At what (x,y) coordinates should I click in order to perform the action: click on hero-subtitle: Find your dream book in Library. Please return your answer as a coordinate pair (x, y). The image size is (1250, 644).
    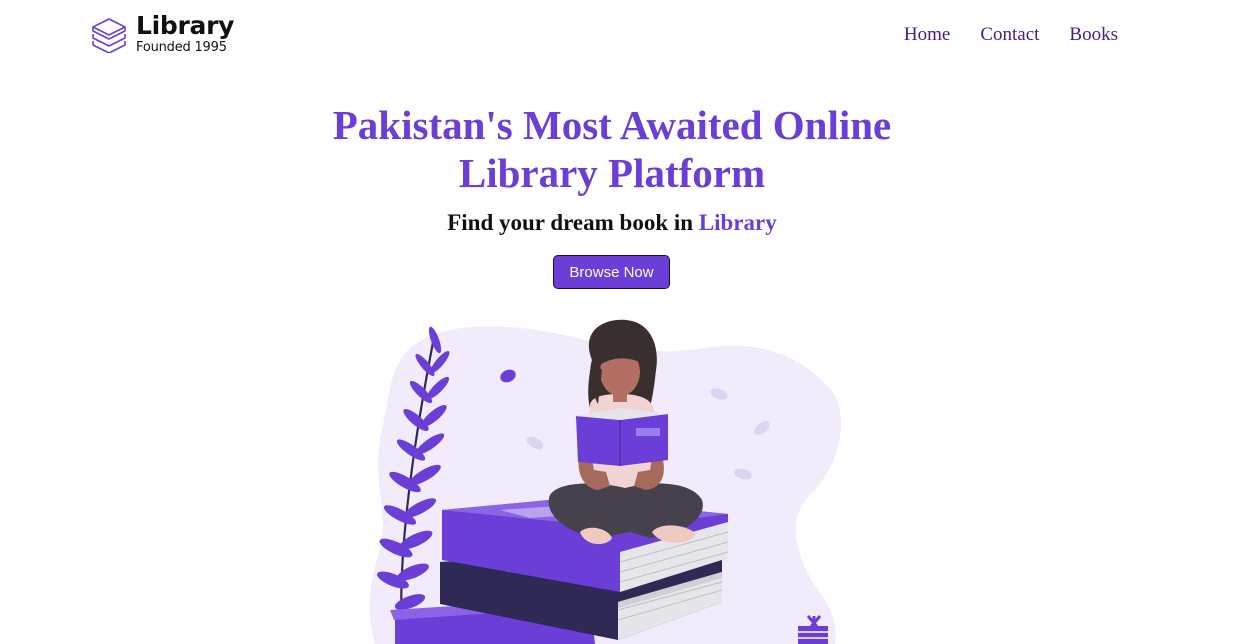
    Looking at the image, I should click on (612, 223).